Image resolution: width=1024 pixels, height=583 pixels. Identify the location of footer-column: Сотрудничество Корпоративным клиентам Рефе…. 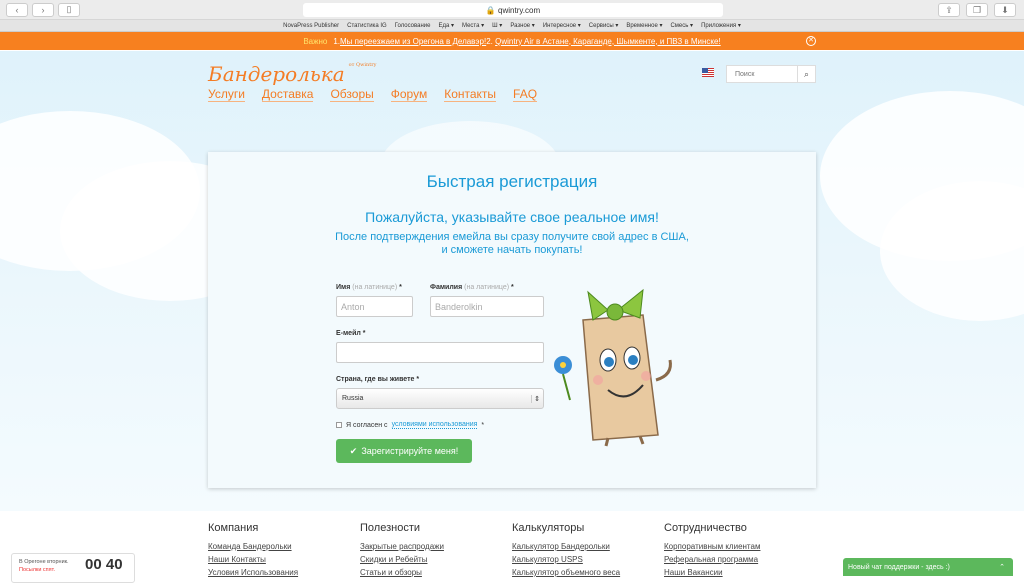
(740, 551).